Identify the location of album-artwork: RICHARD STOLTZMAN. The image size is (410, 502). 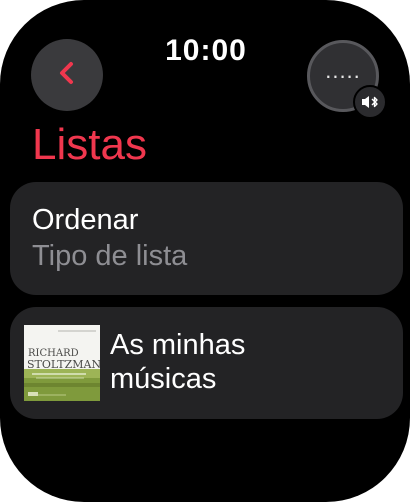
(62, 363).